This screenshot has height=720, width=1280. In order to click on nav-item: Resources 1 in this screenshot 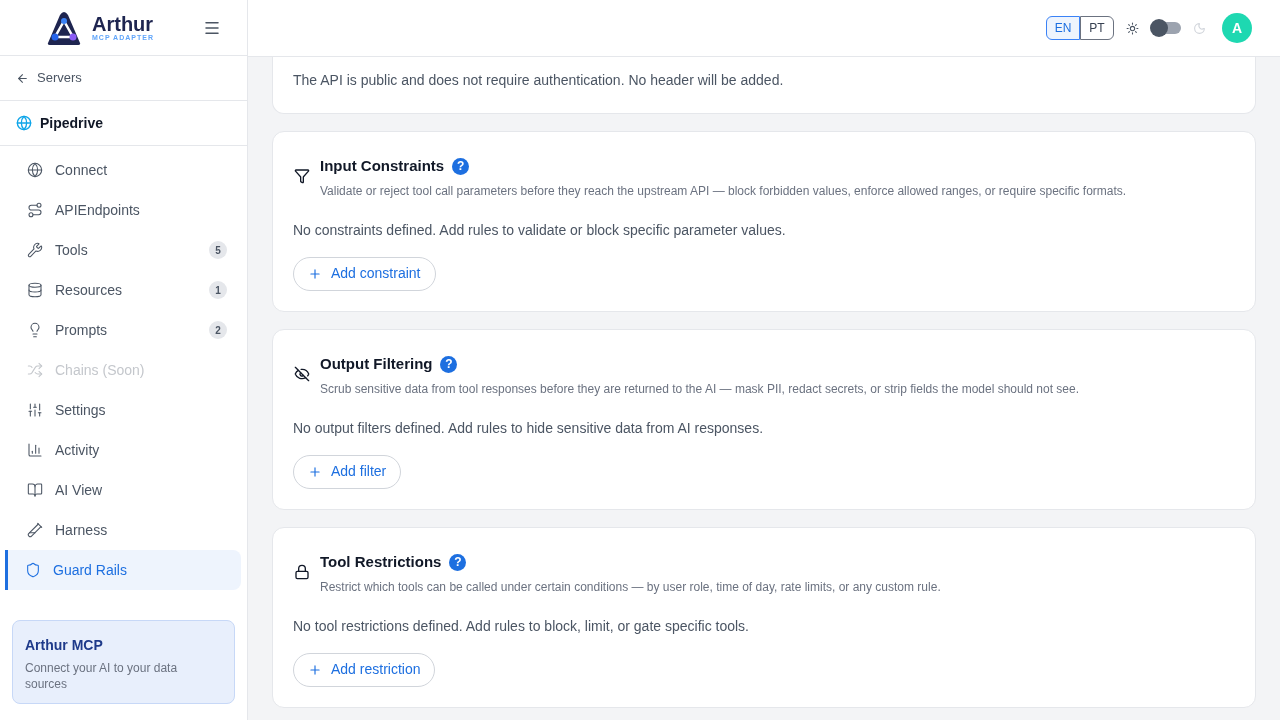, I will do `click(123, 290)`.